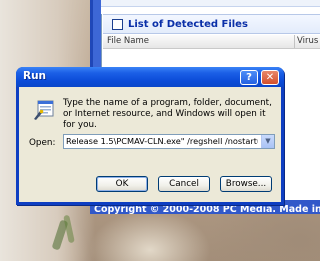 This screenshot has height=261, width=320. What do you see at coordinates (210, 10) in the screenshot?
I see `pcmav-spacer` at bounding box center [210, 10].